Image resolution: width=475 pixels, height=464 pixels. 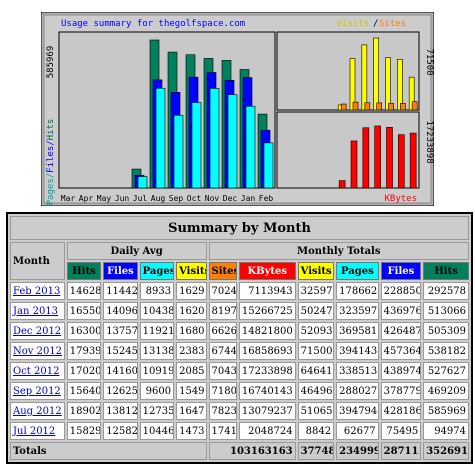 I want to click on cell-hits: 585969, so click(x=446, y=411).